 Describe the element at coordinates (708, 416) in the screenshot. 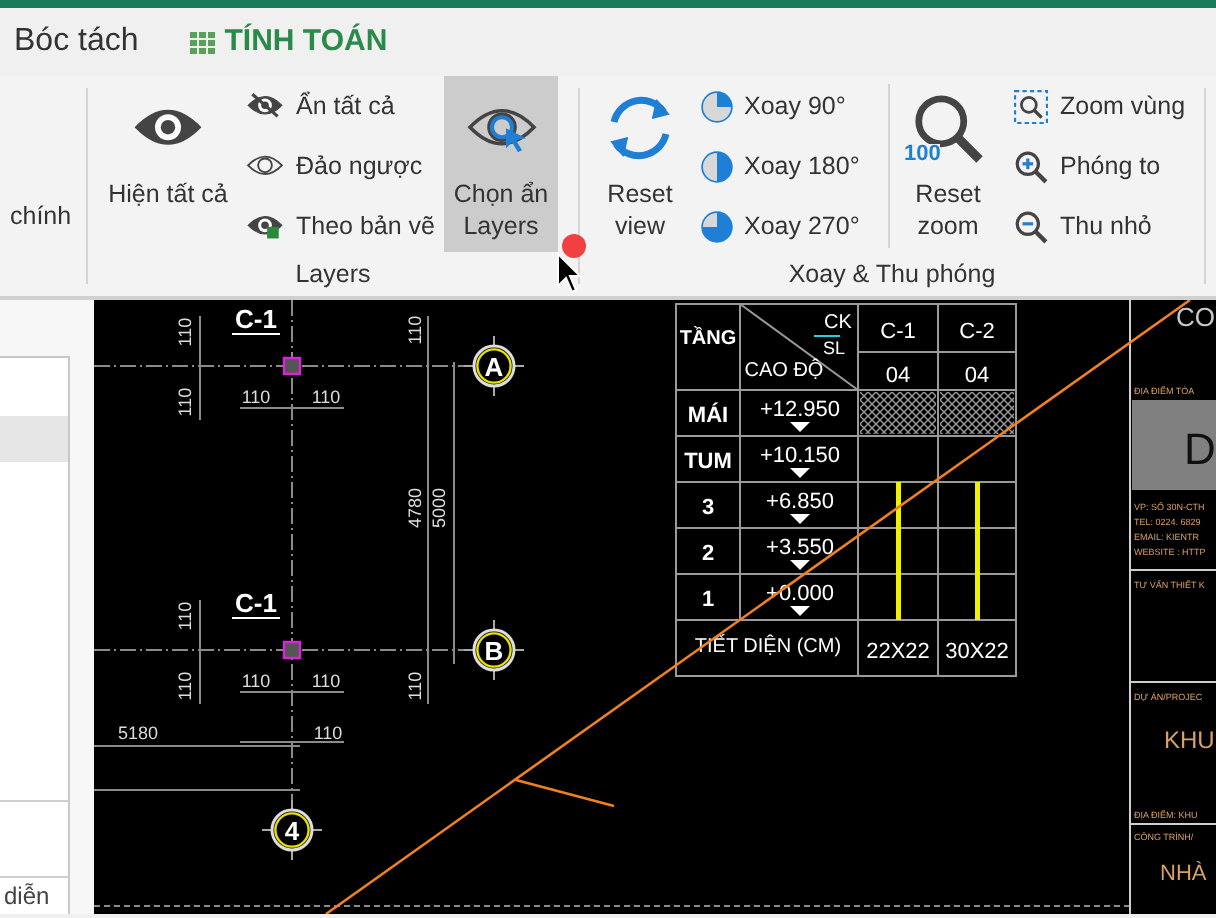

I see `table-cell: MÁI` at that location.